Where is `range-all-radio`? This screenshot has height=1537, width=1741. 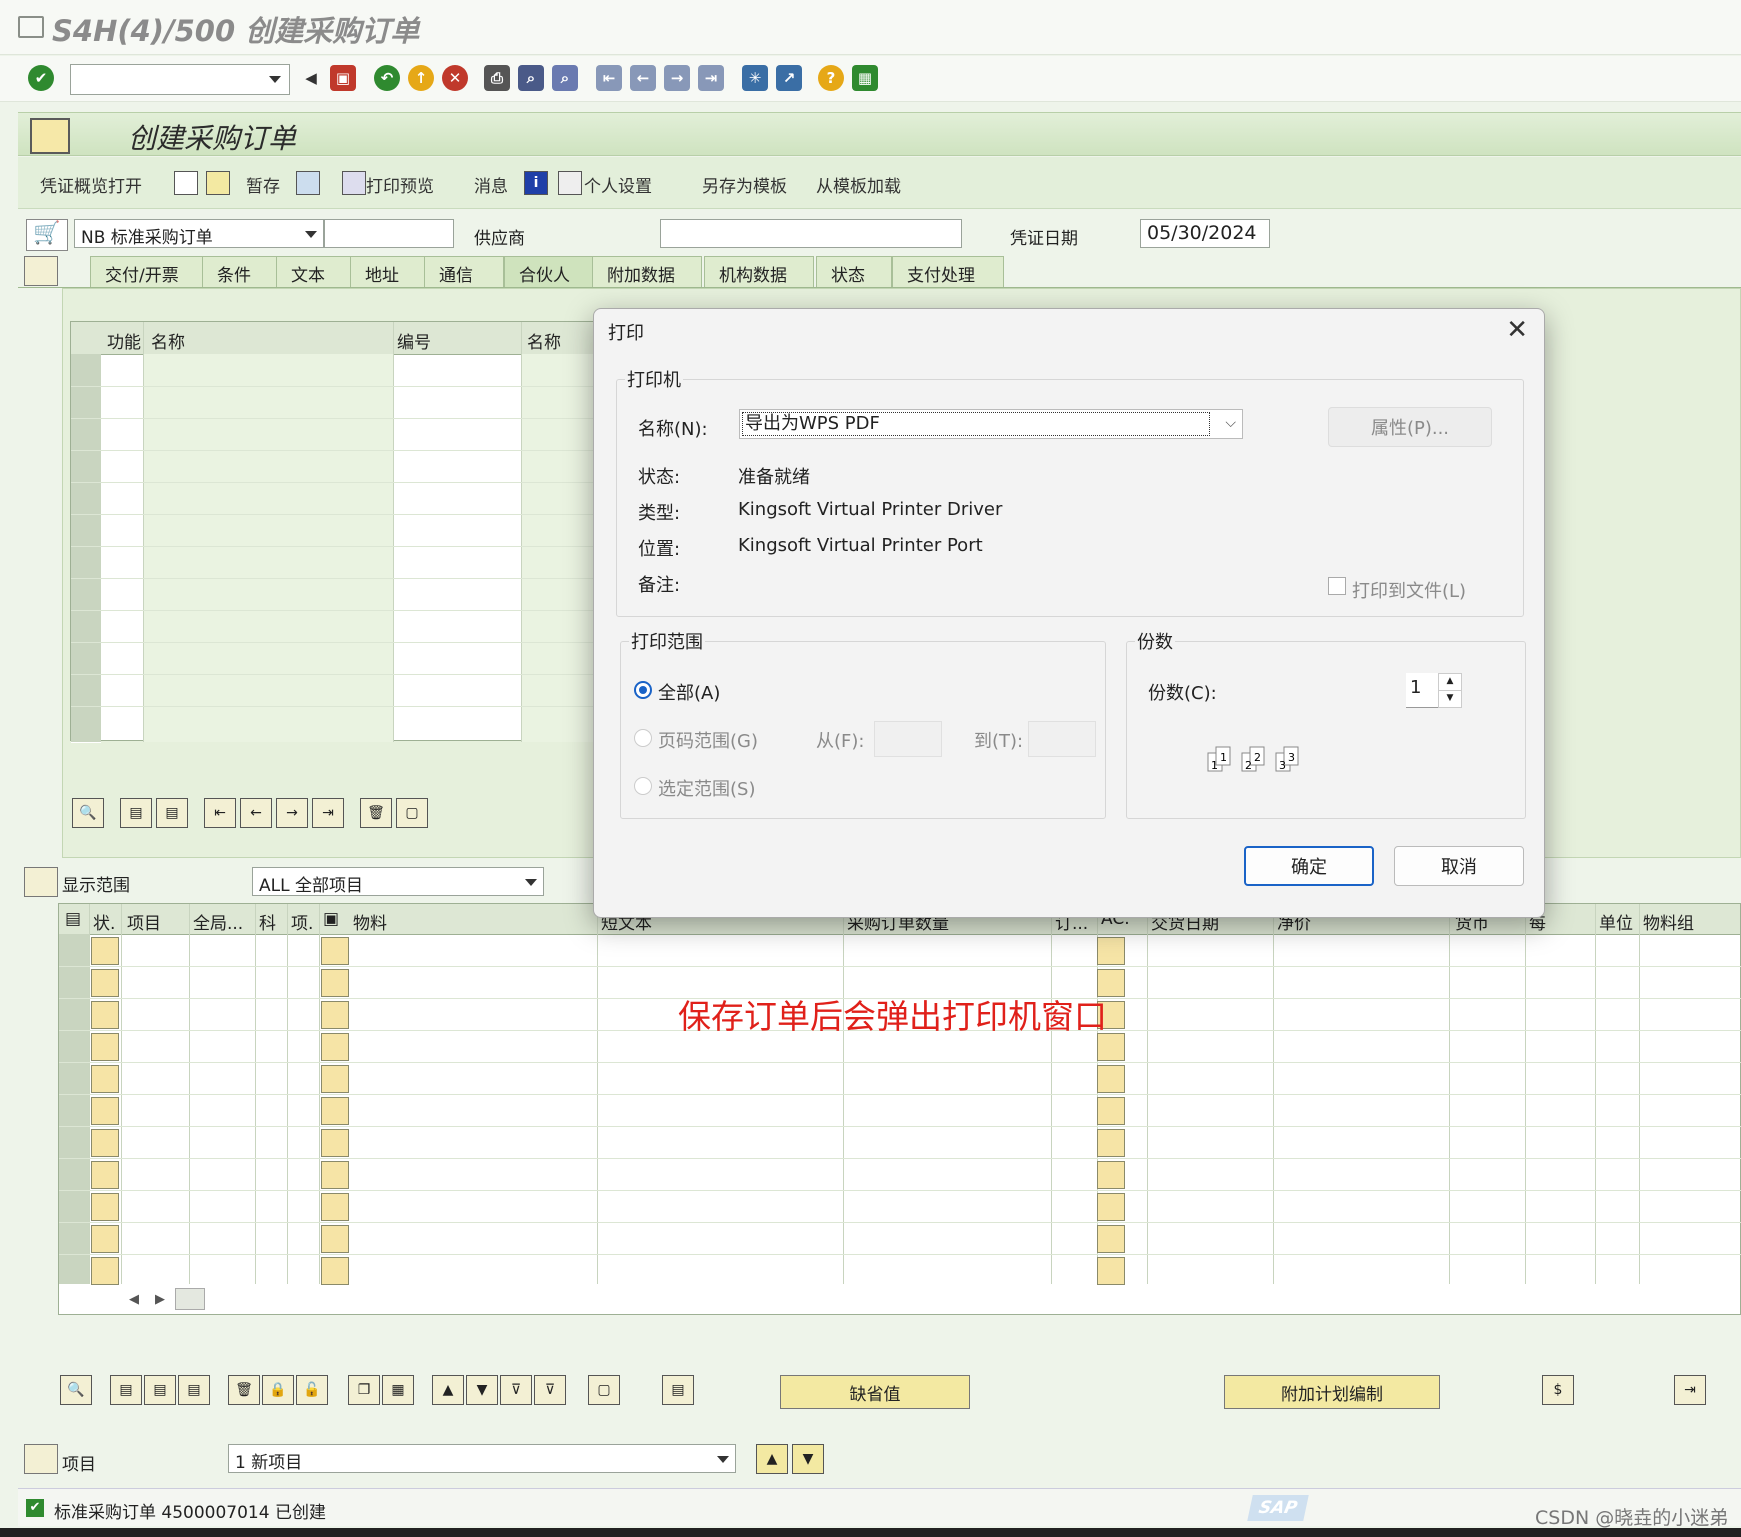
range-all-radio is located at coordinates (643, 690).